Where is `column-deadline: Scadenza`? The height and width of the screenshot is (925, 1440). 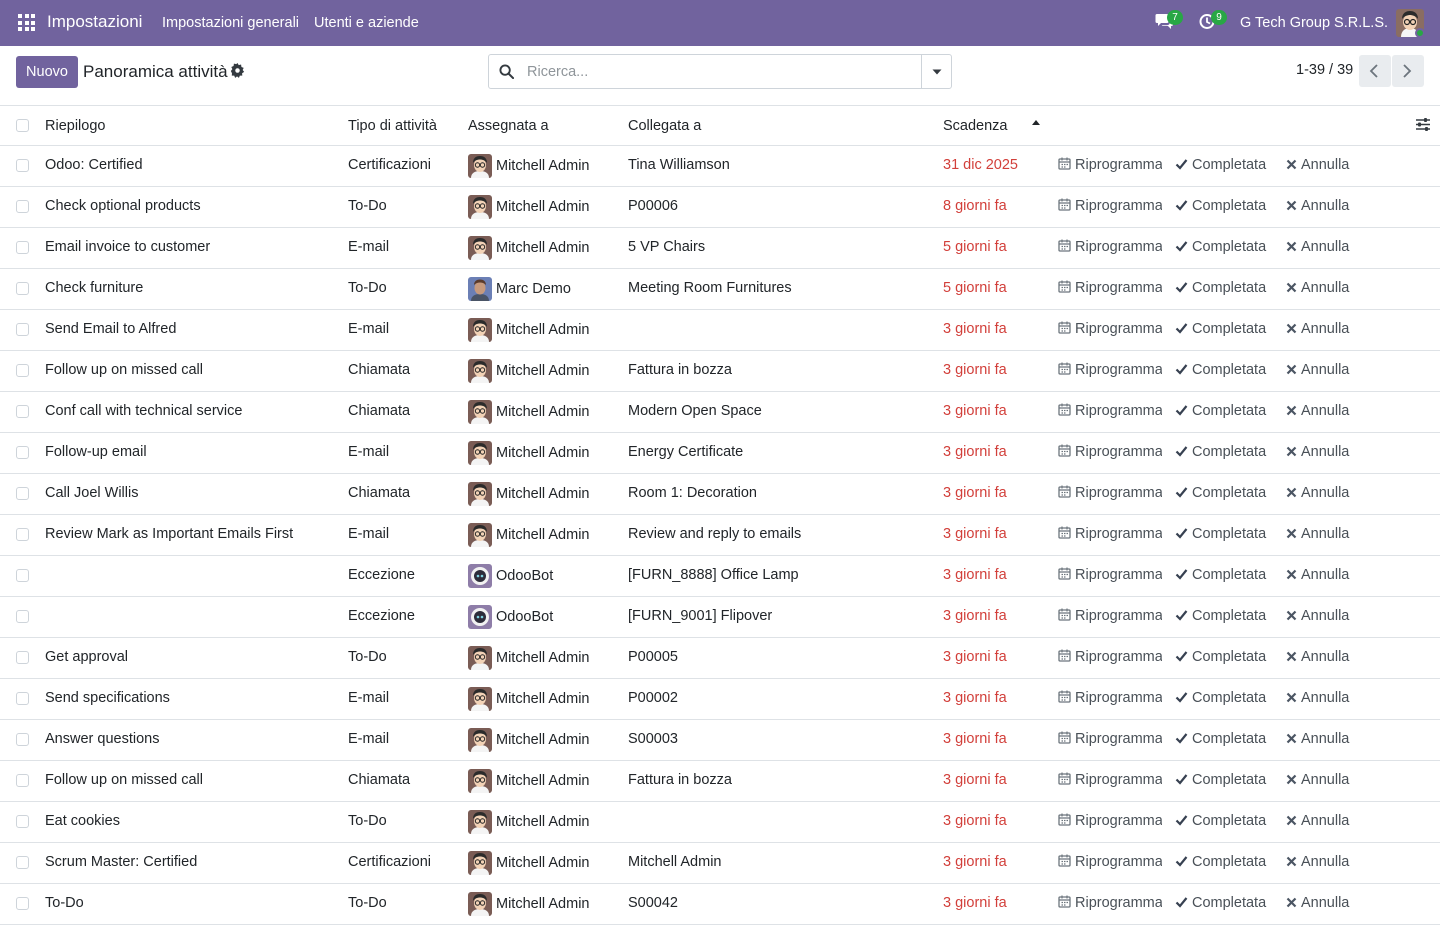
column-deadline: Scadenza is located at coordinates (975, 126).